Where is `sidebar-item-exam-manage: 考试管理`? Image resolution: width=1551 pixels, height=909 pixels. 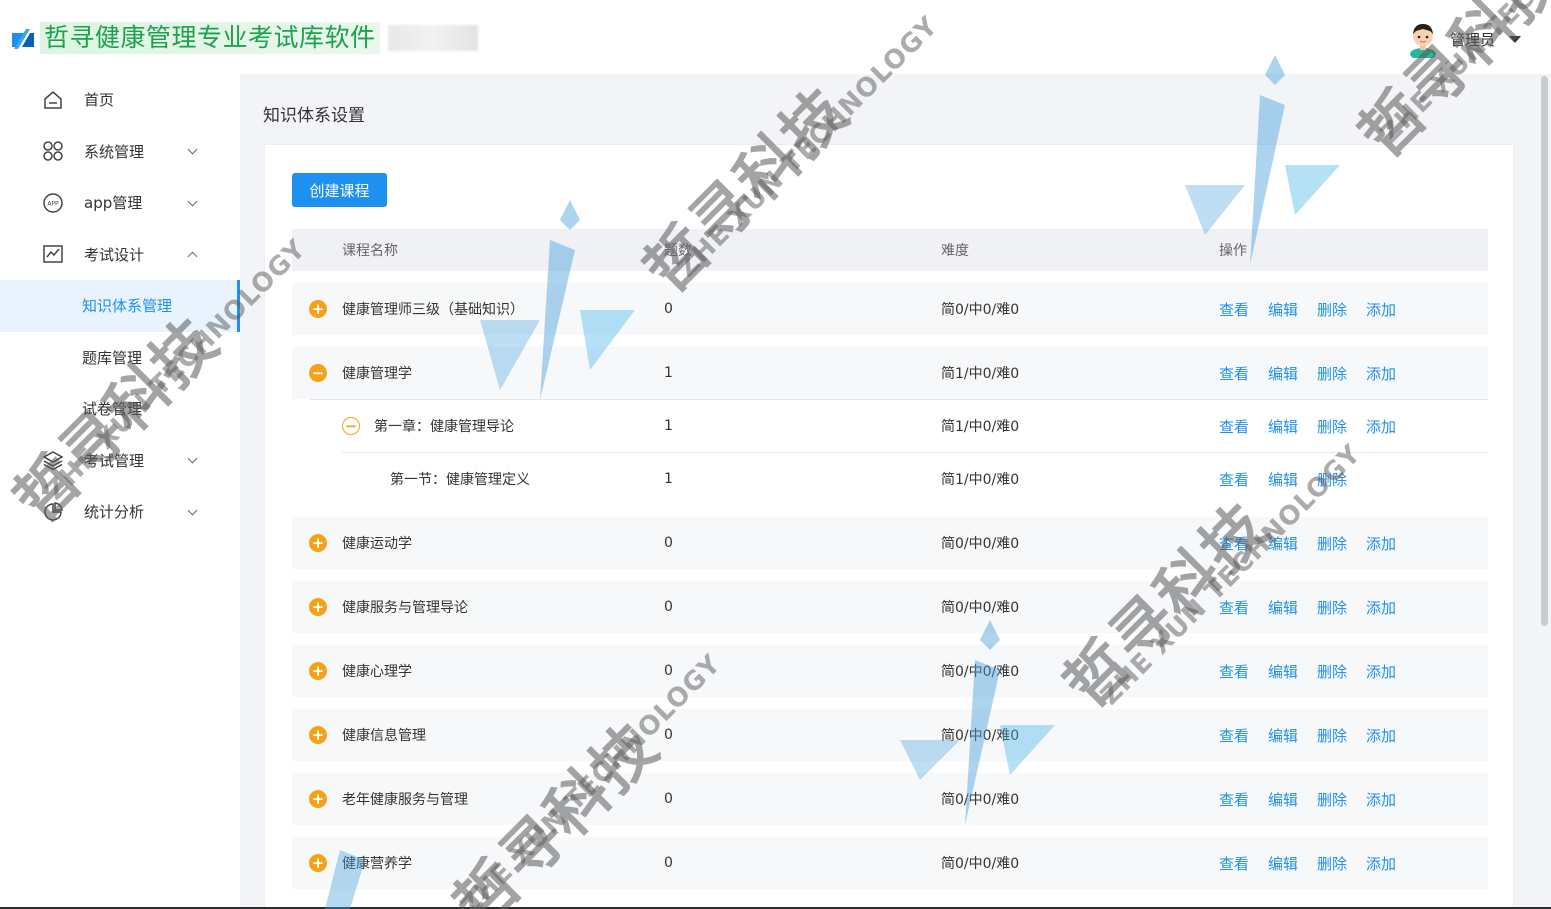
sidebar-item-exam-manage: 考试管理 is located at coordinates (120, 461).